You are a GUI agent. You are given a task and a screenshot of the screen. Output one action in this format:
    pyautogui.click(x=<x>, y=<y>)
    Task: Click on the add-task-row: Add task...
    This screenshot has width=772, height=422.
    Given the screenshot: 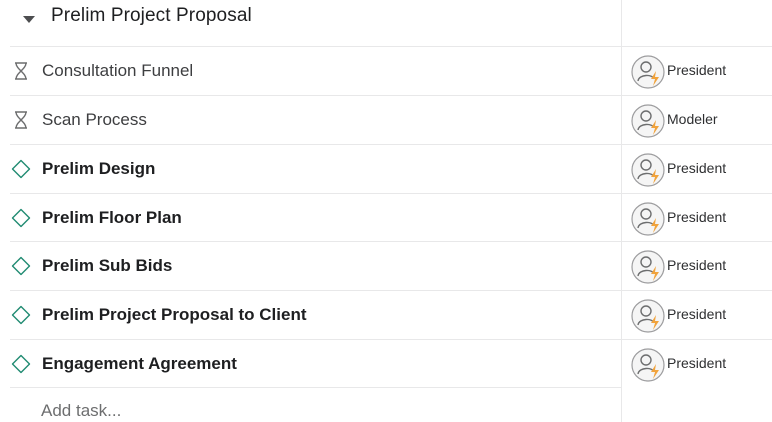 What is the action you would take?
    pyautogui.click(x=315, y=404)
    